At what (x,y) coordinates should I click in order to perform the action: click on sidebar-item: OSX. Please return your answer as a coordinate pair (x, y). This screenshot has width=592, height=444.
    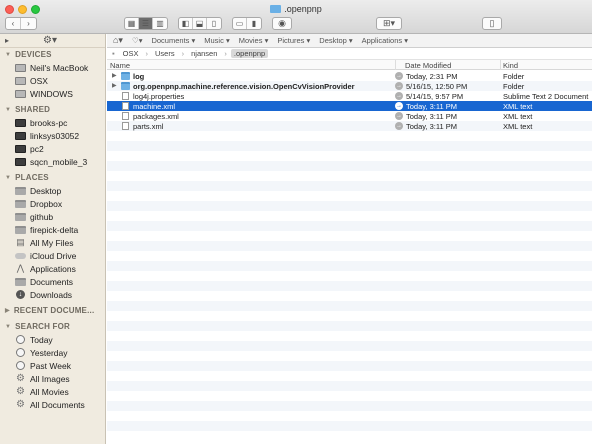
    Looking at the image, I should click on (52, 80).